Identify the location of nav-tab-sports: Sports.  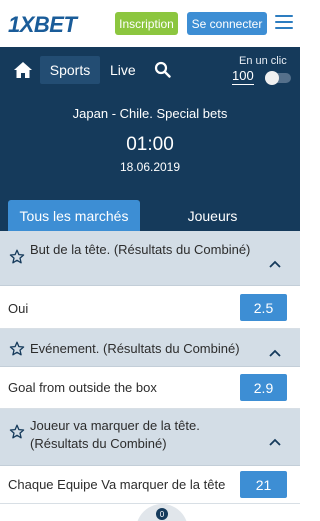
(70, 70).